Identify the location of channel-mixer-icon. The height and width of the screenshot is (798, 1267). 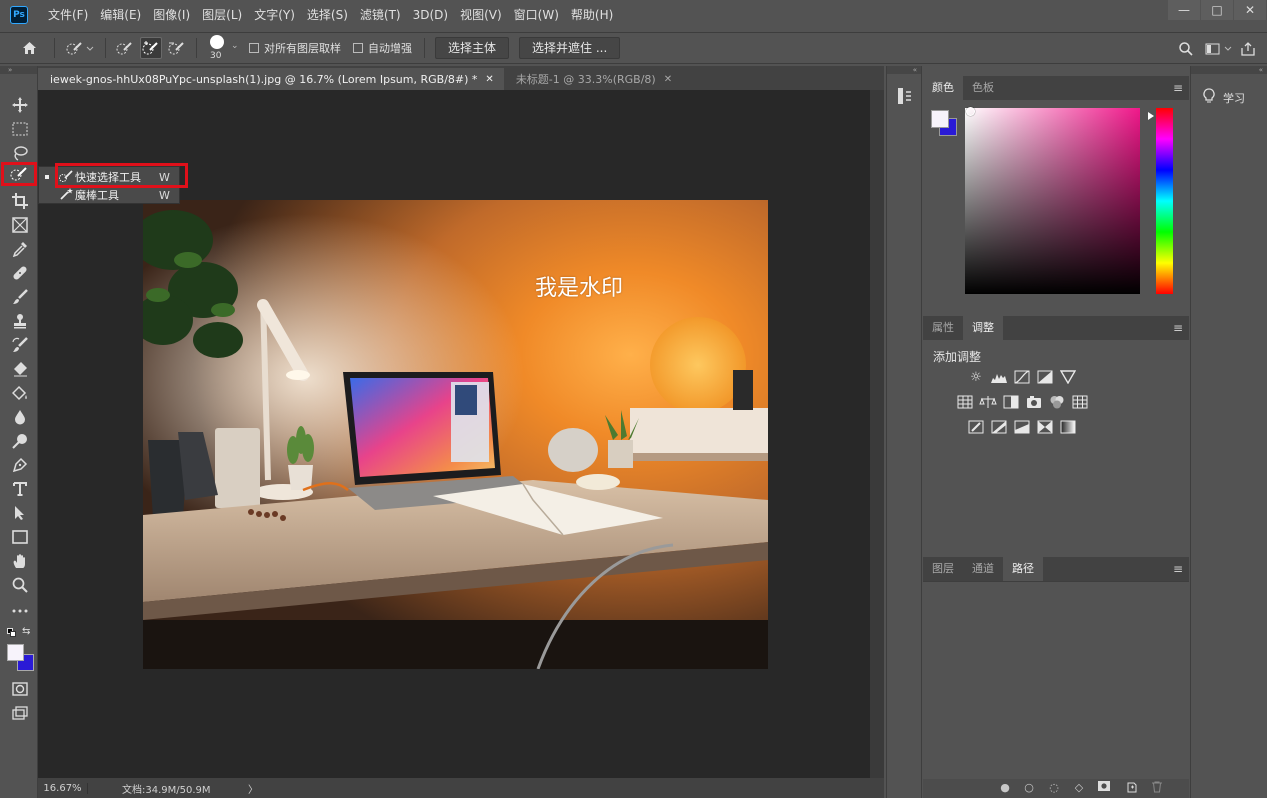
(1057, 403).